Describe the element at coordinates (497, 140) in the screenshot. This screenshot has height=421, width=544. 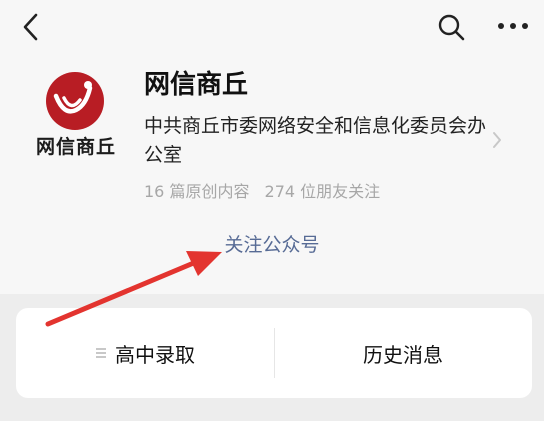
I see `chevron-right-icon` at that location.